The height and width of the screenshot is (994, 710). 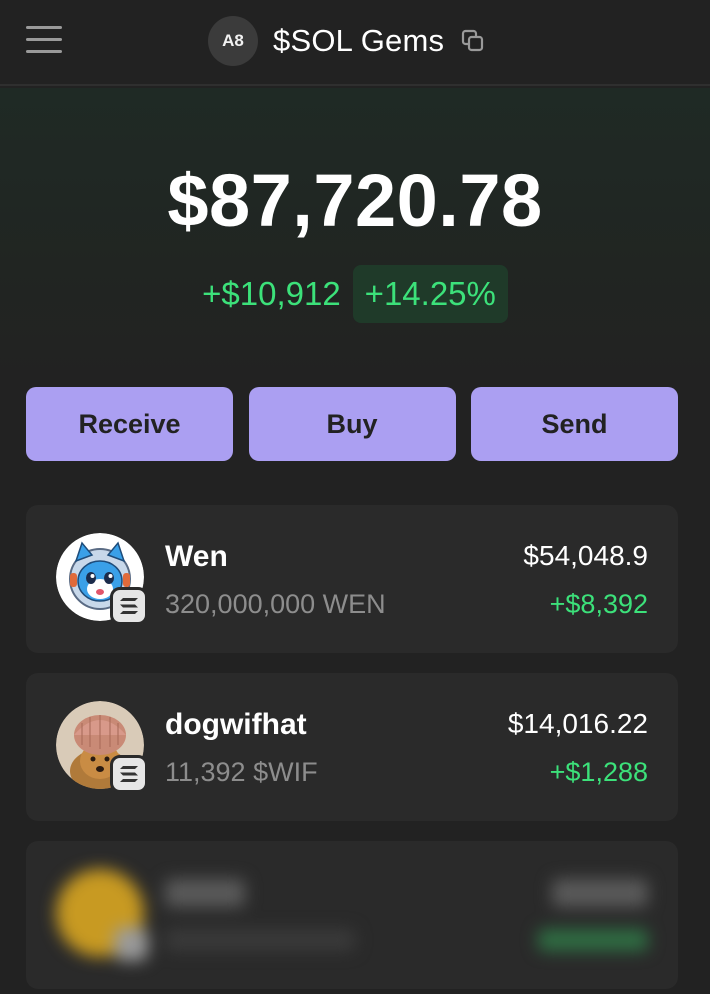 I want to click on token-row-wen: Wen 320,000,000 WEN $54,048.9 +$8,392, so click(x=352, y=579).